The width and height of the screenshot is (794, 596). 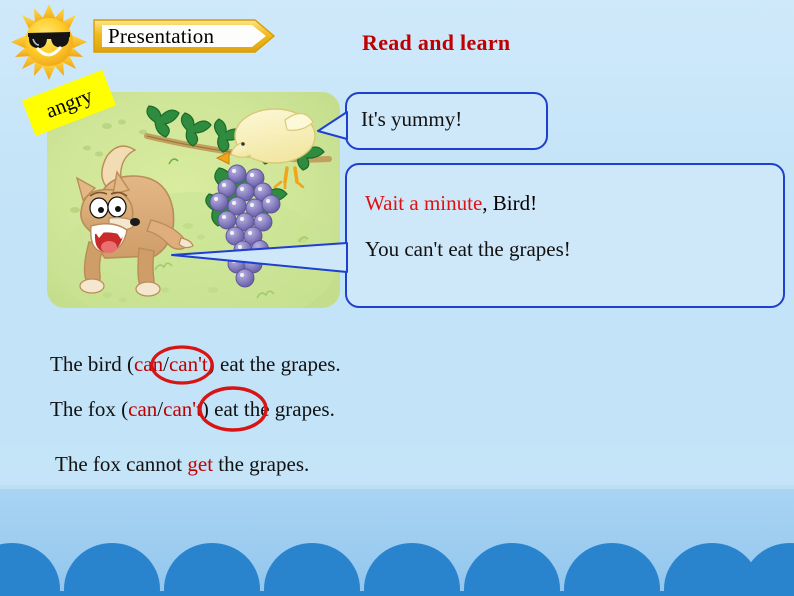 I want to click on page-title: Read and learn, so click(x=436, y=42).